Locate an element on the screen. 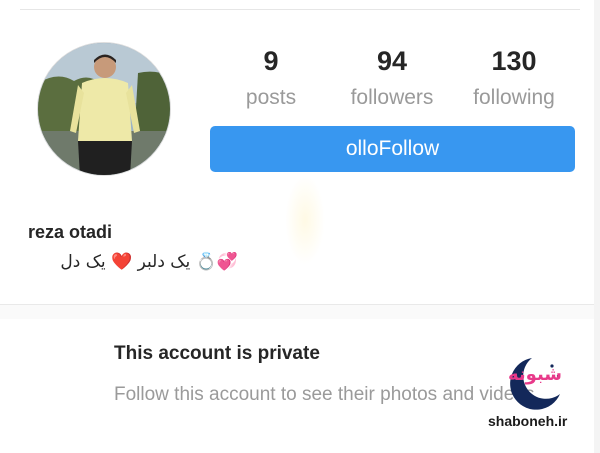  stat-posts: 9 posts is located at coordinates (271, 78).